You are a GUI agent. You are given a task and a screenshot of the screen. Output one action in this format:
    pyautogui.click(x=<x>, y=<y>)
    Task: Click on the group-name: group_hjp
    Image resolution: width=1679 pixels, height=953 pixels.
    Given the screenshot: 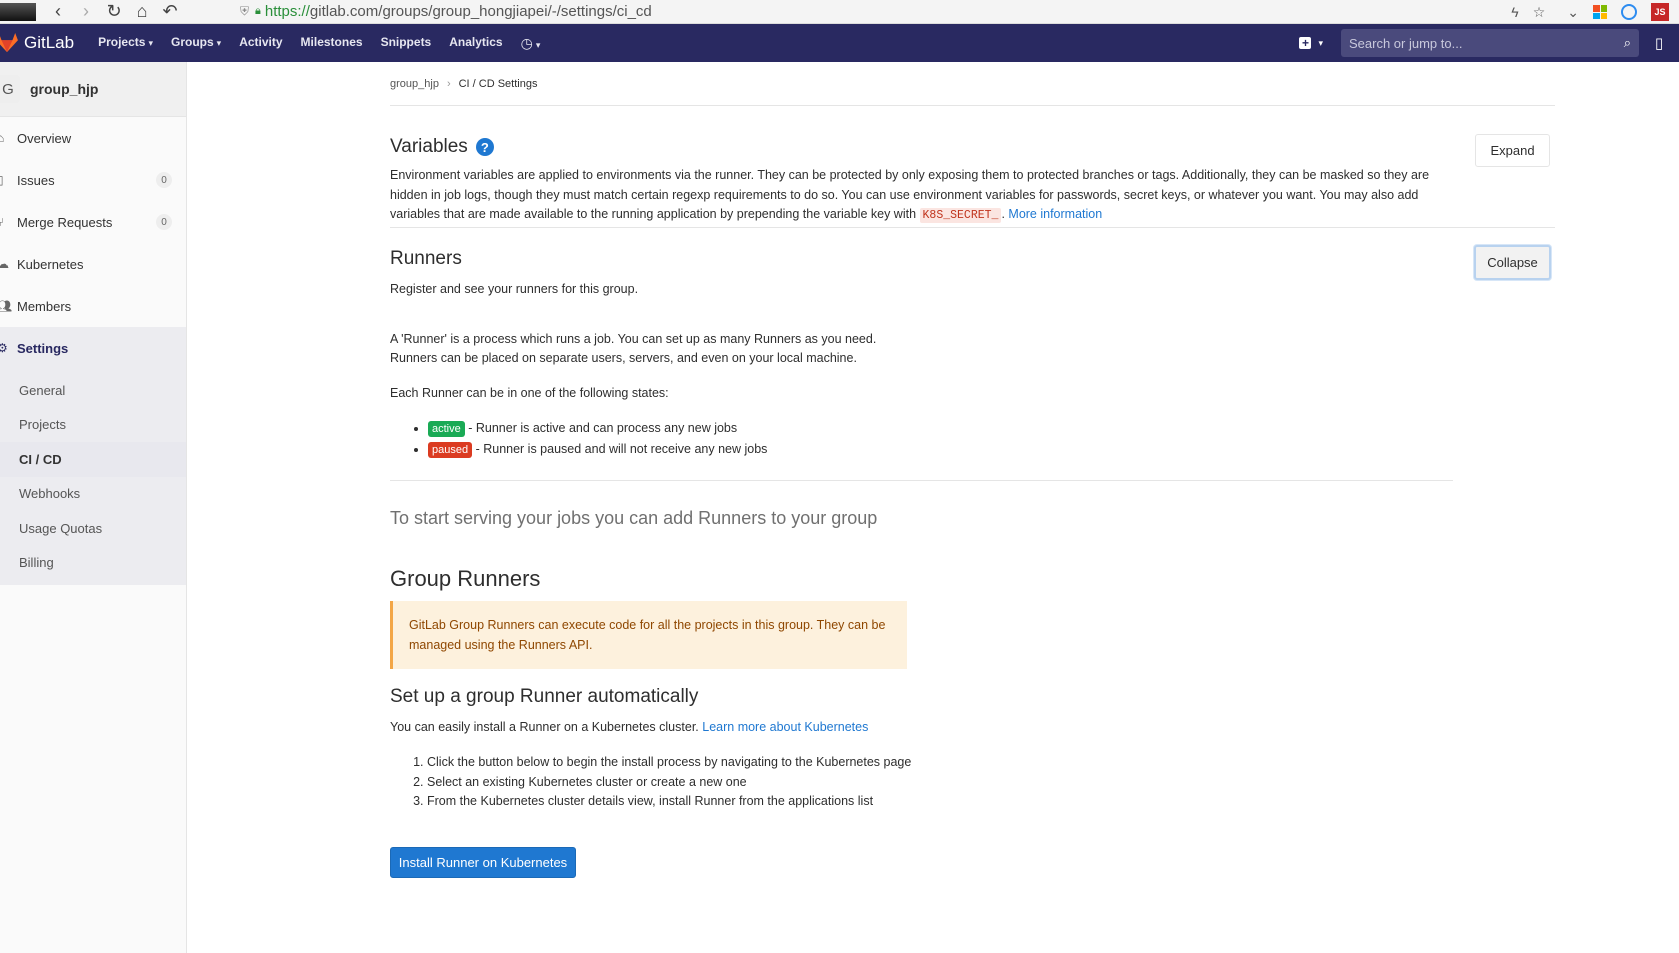 What is the action you would take?
    pyautogui.click(x=64, y=89)
    